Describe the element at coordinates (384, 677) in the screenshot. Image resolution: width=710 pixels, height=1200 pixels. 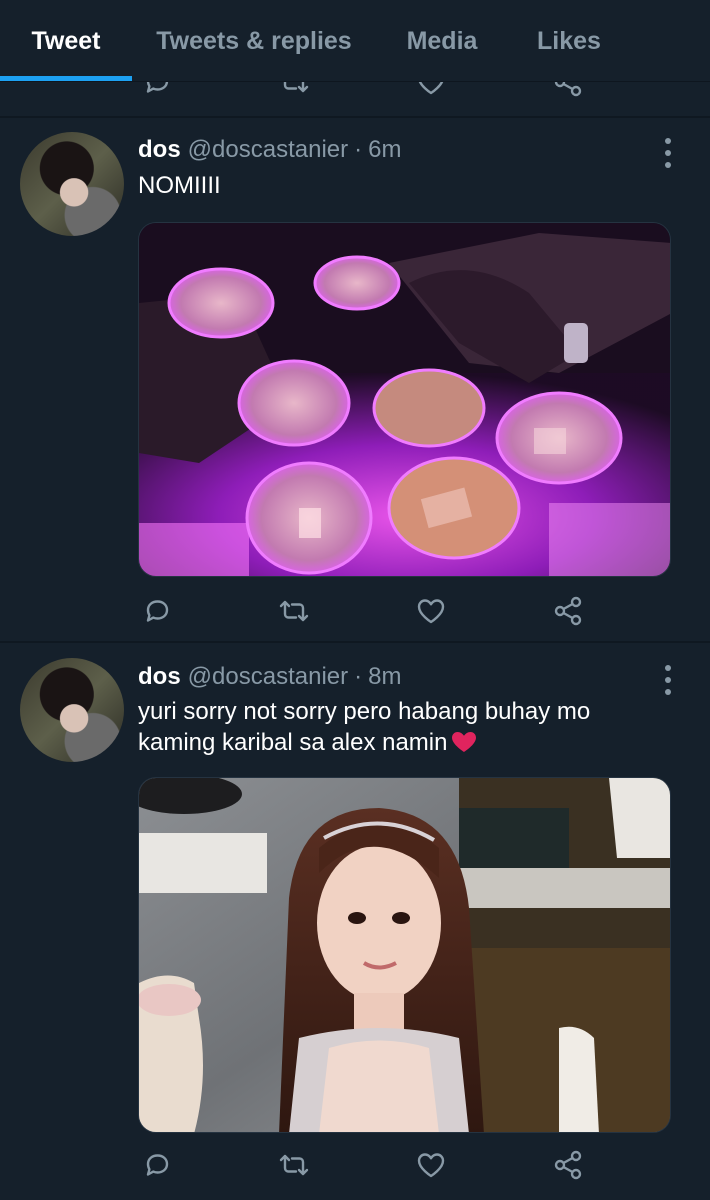
I see `timestamp: 8m` at that location.